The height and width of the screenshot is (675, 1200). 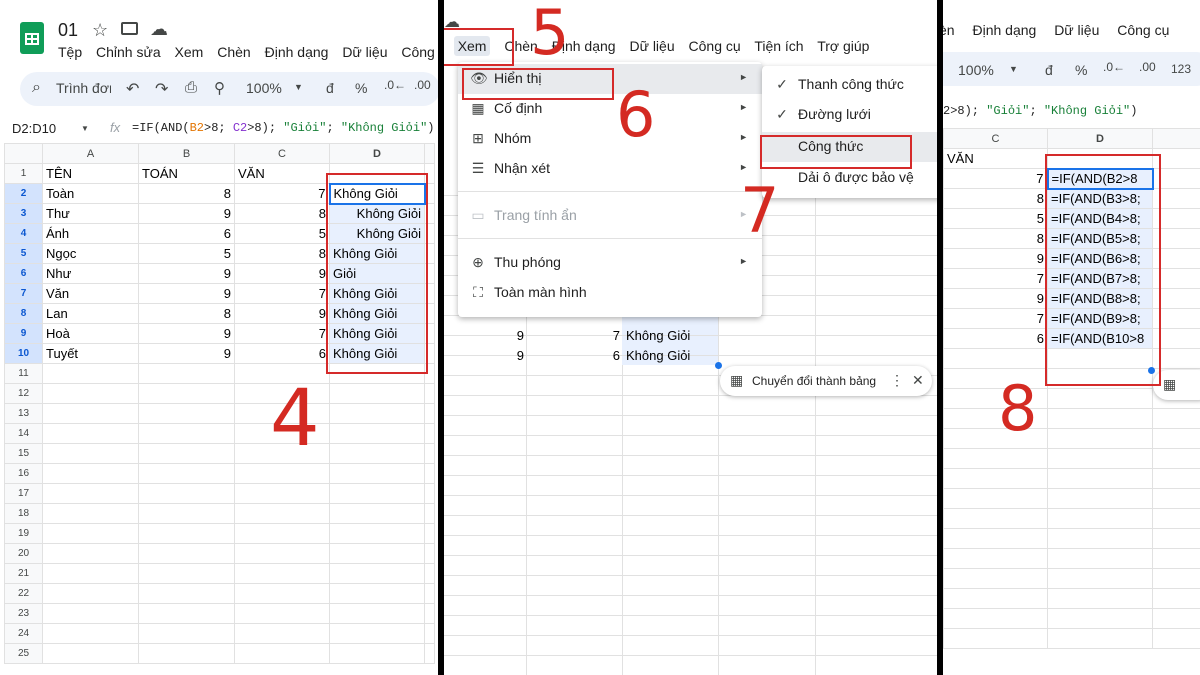 I want to click on row-header: 19, so click(x=23, y=533).